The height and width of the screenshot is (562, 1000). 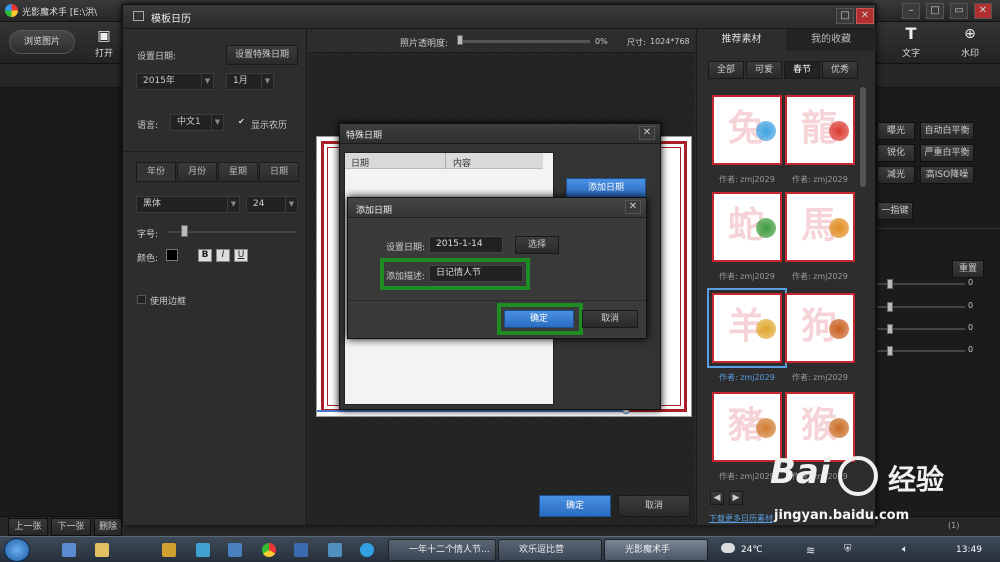 What do you see at coordinates (197, 122) in the screenshot?
I see `language-select: 中文1 ▼` at bounding box center [197, 122].